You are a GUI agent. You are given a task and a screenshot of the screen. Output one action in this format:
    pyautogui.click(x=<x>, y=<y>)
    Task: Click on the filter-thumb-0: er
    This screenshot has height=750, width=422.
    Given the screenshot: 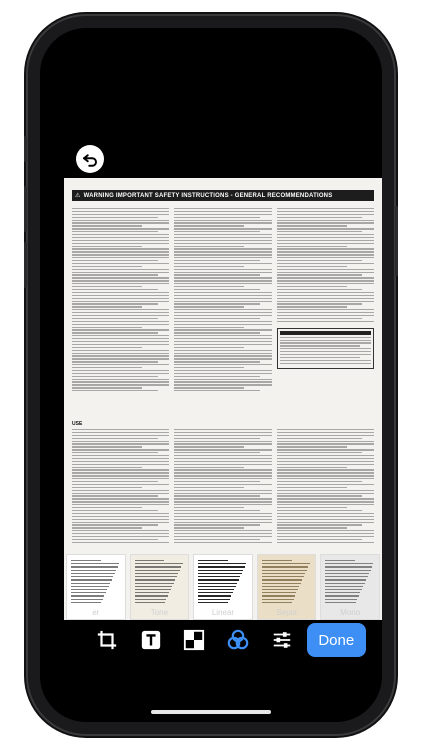 What is the action you would take?
    pyautogui.click(x=96, y=587)
    